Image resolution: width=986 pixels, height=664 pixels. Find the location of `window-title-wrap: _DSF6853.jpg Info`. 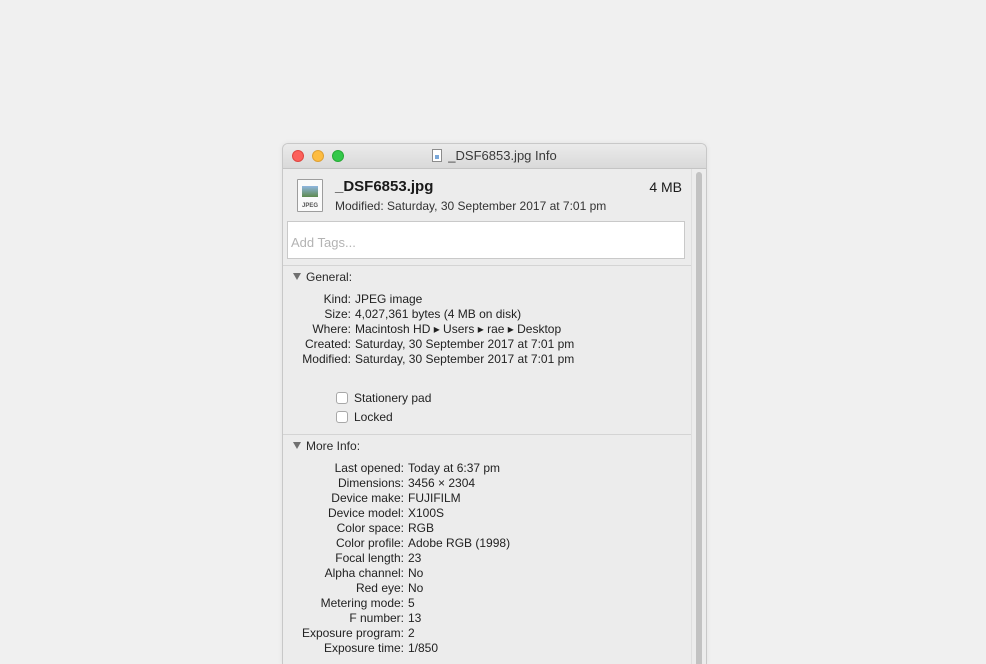

window-title-wrap: _DSF6853.jpg Info is located at coordinates (494, 155).